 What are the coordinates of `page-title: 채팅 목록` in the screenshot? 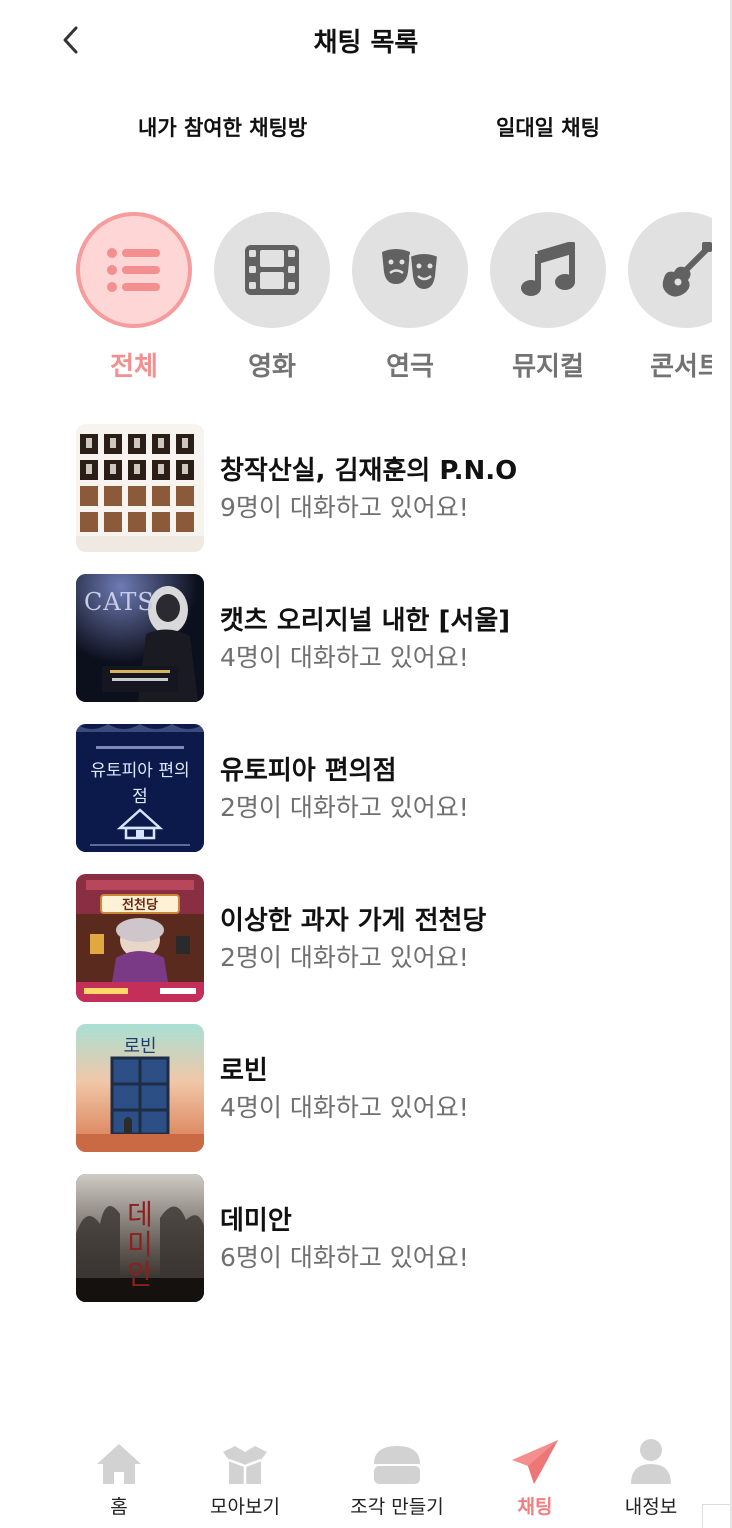 It's located at (366, 43).